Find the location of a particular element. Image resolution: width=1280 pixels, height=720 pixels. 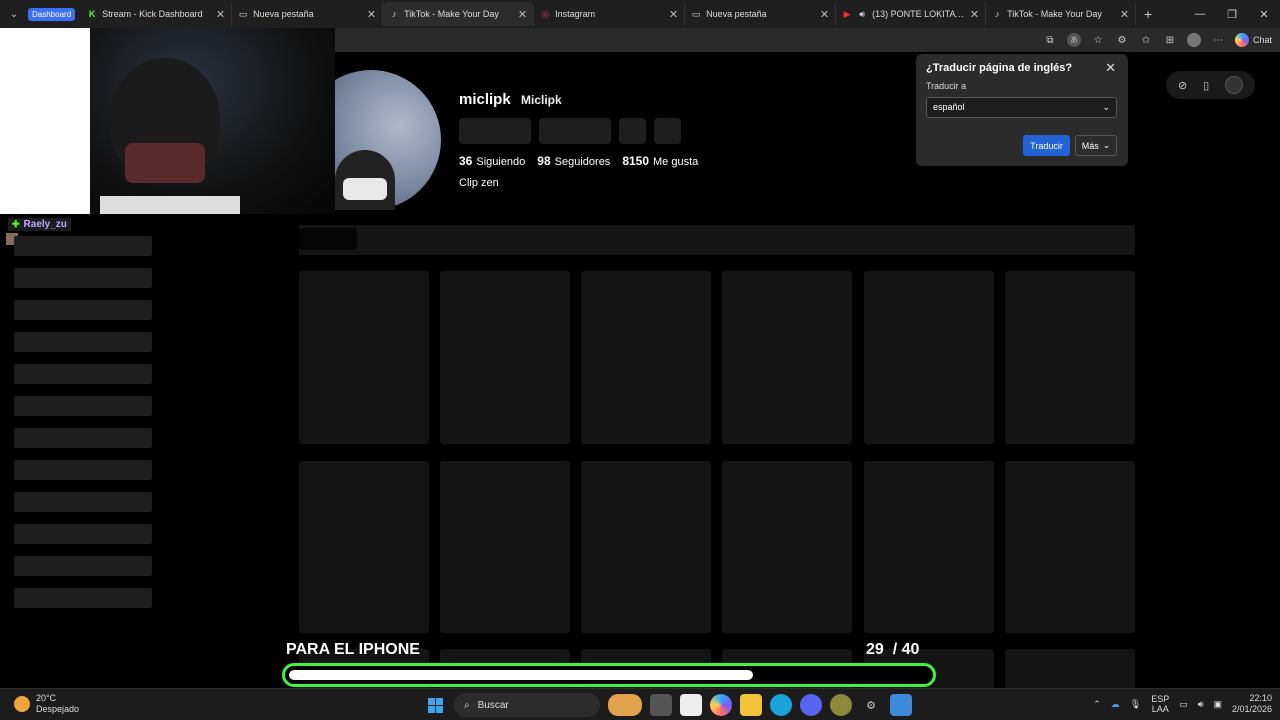

network-icon: ▭ is located at coordinates (1183, 704).